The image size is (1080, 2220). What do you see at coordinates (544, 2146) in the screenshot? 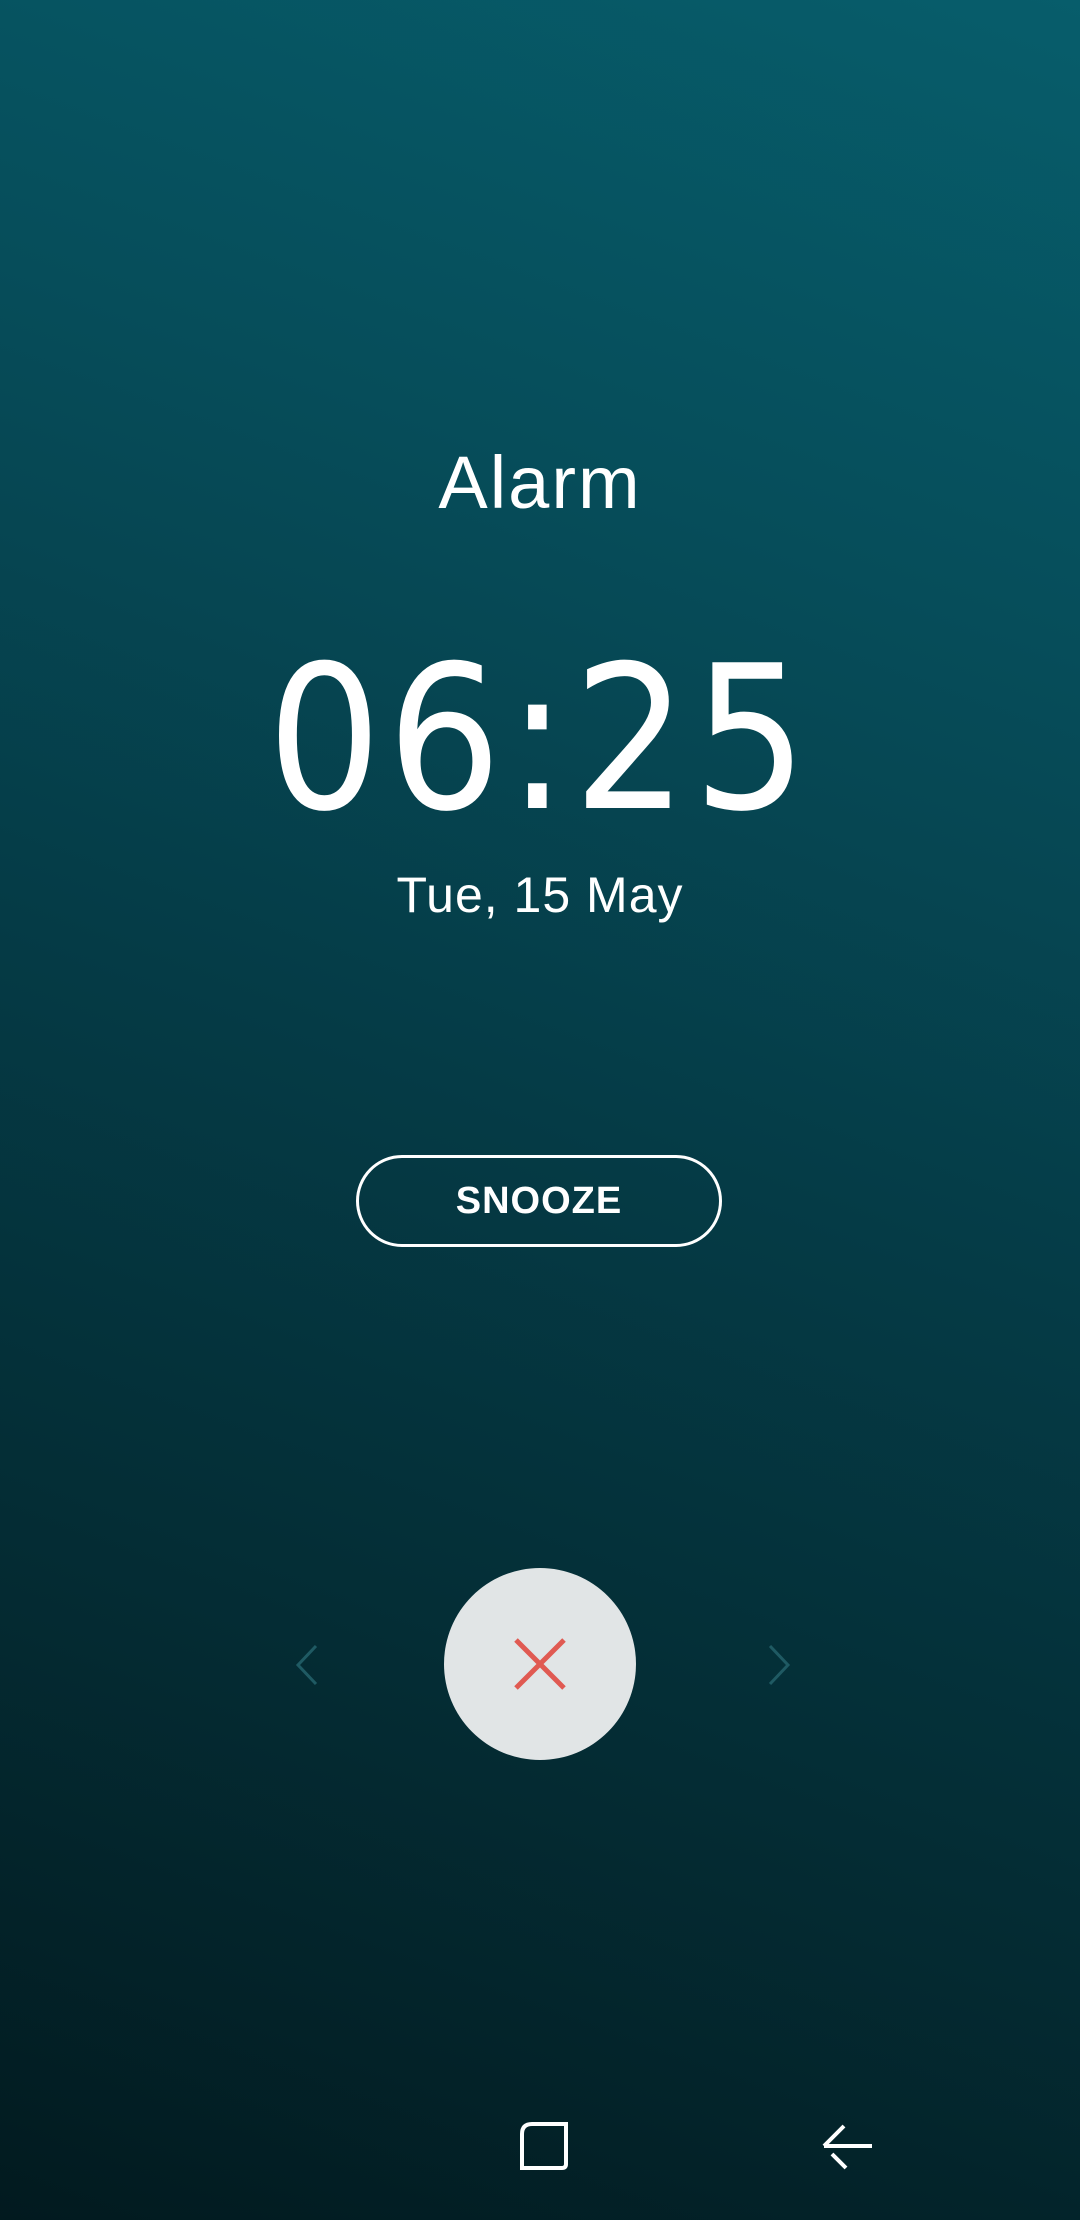
I see `recents-icon` at bounding box center [544, 2146].